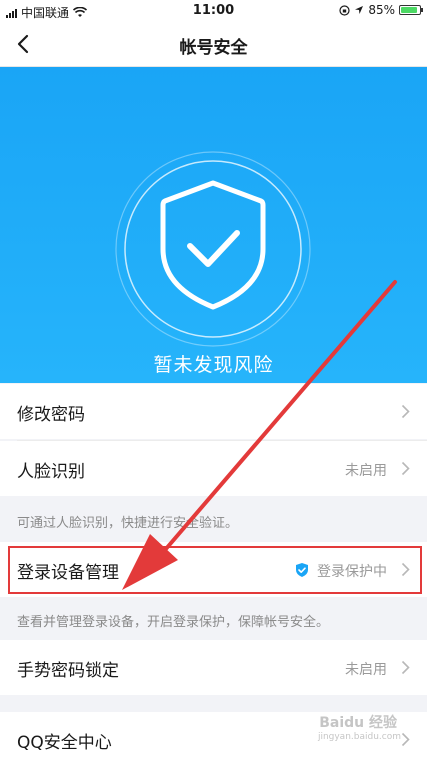 The width and height of the screenshot is (427, 757). What do you see at coordinates (213, 667) in the screenshot?
I see `gesture-lock-row: 手势密码锁定 未启用` at bounding box center [213, 667].